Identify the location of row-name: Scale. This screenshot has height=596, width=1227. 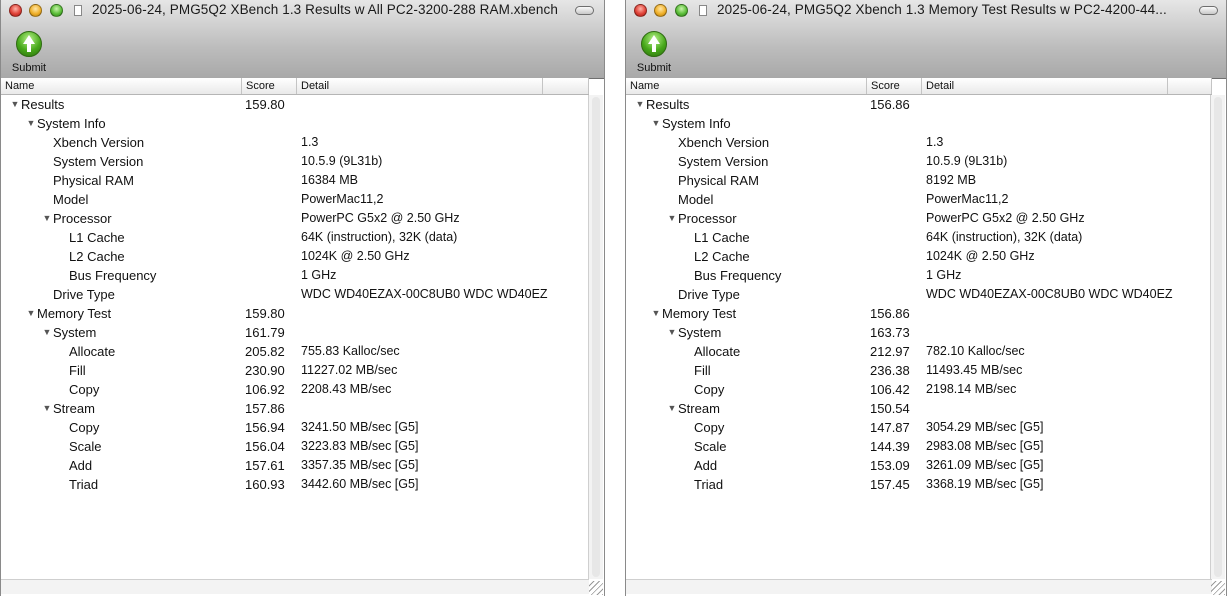
(85, 446).